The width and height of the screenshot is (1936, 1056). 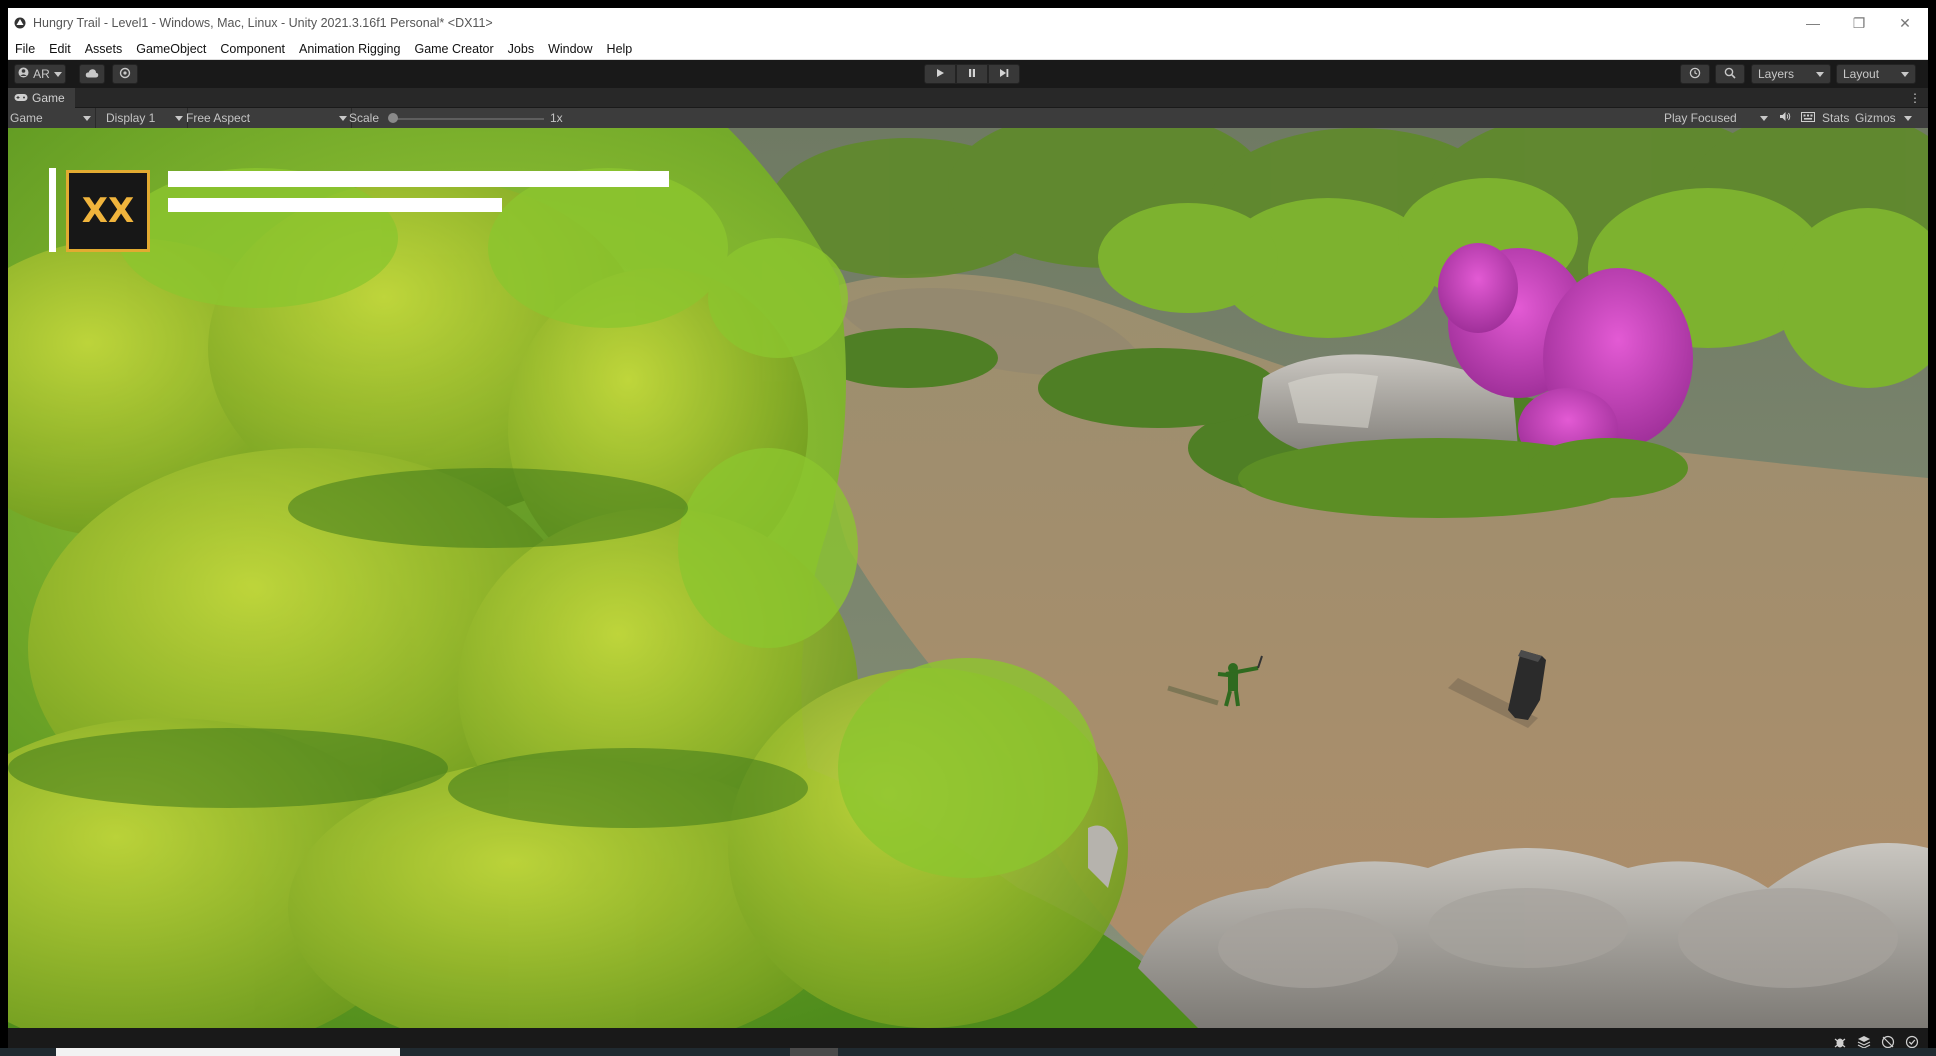 What do you see at coordinates (52, 118) in the screenshot?
I see `view-mode-dropdown: Game` at bounding box center [52, 118].